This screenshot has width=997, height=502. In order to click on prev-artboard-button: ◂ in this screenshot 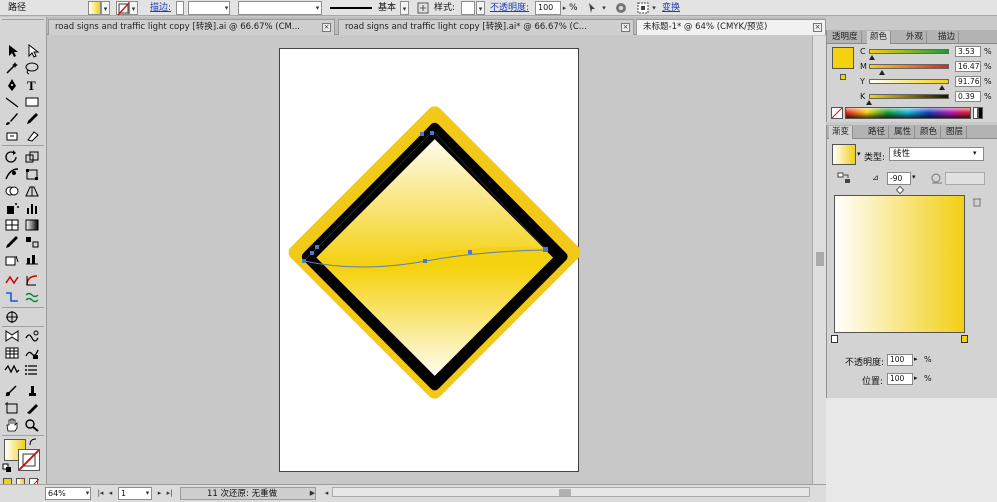, I will do `click(110, 493)`.